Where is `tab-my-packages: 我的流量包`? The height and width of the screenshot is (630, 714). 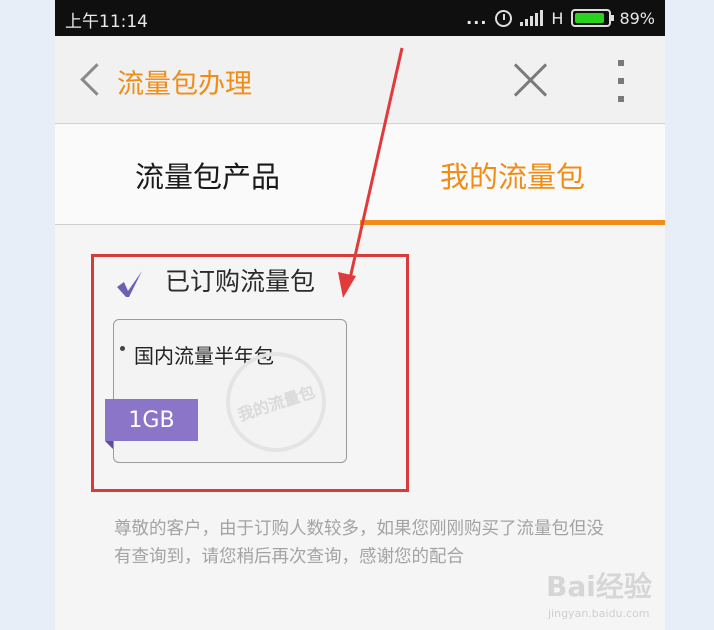 tab-my-packages: 我的流量包 is located at coordinates (512, 175).